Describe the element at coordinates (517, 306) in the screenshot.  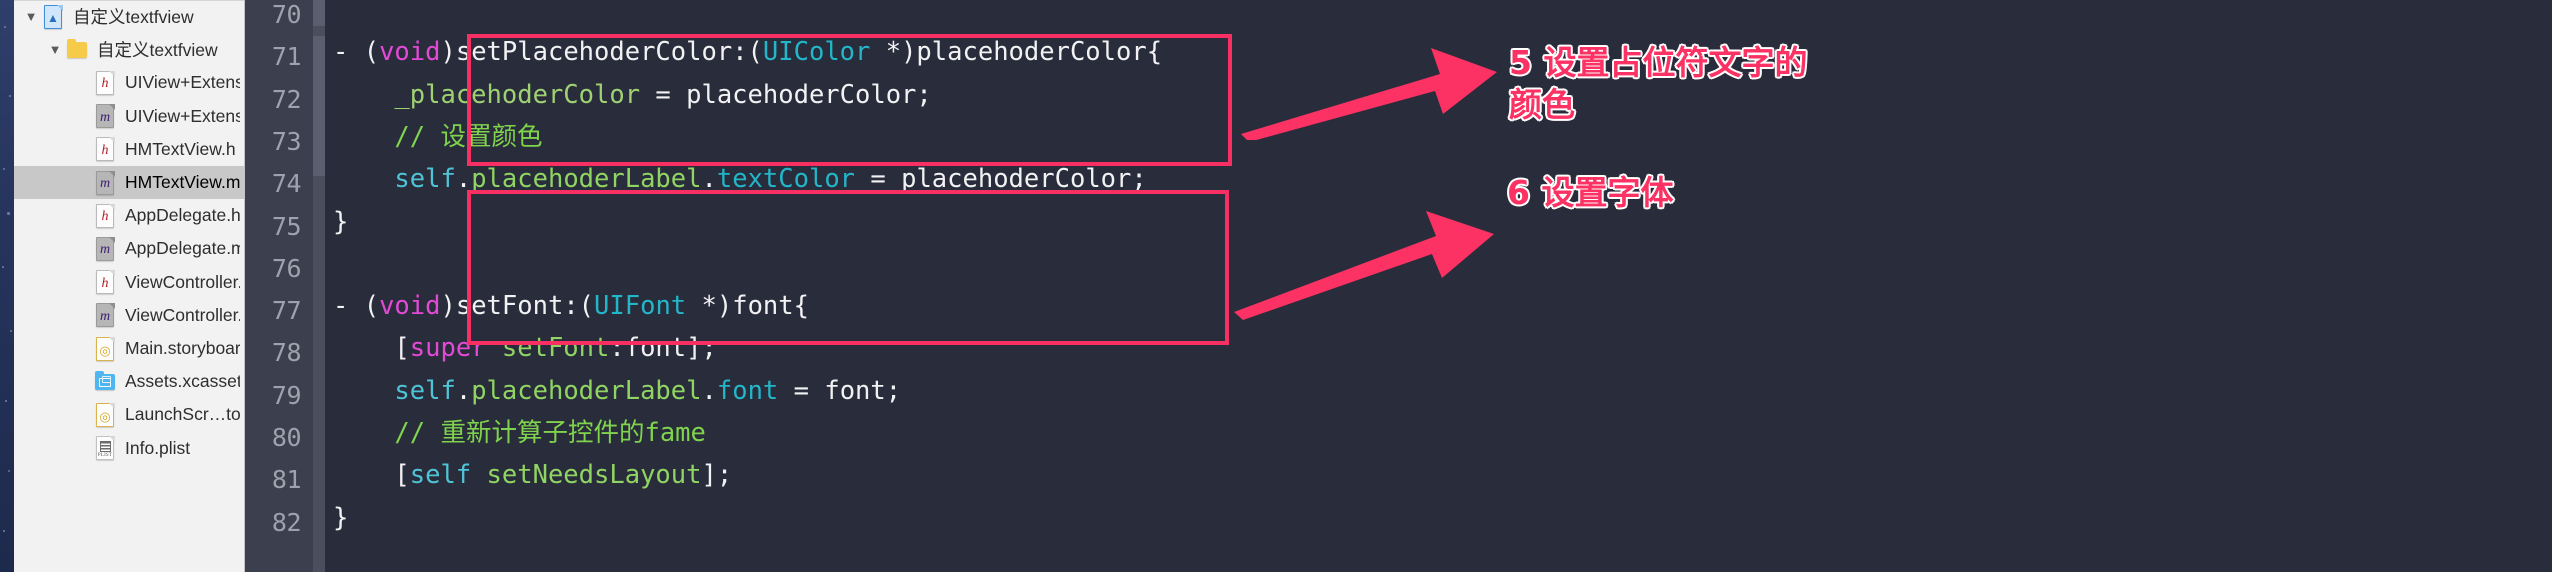
I see `code-token: )setFont:(` at that location.